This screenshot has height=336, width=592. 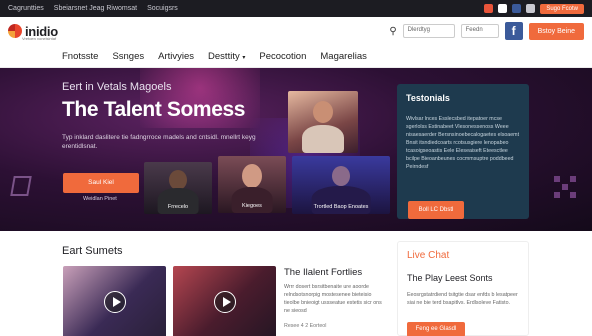 What do you see at coordinates (489, 8) in the screenshot?
I see `youtube-icon` at bounding box center [489, 8].